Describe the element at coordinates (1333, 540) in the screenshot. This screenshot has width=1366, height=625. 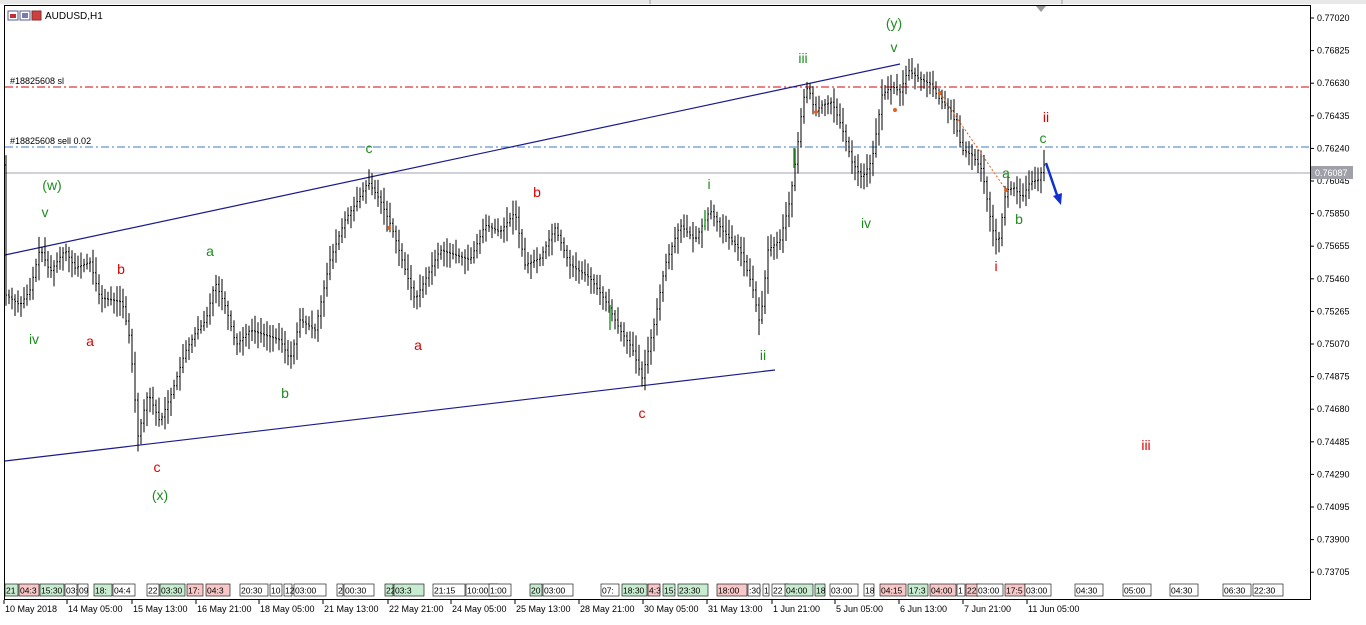
I see `price-tick-label: 0.73900` at that location.